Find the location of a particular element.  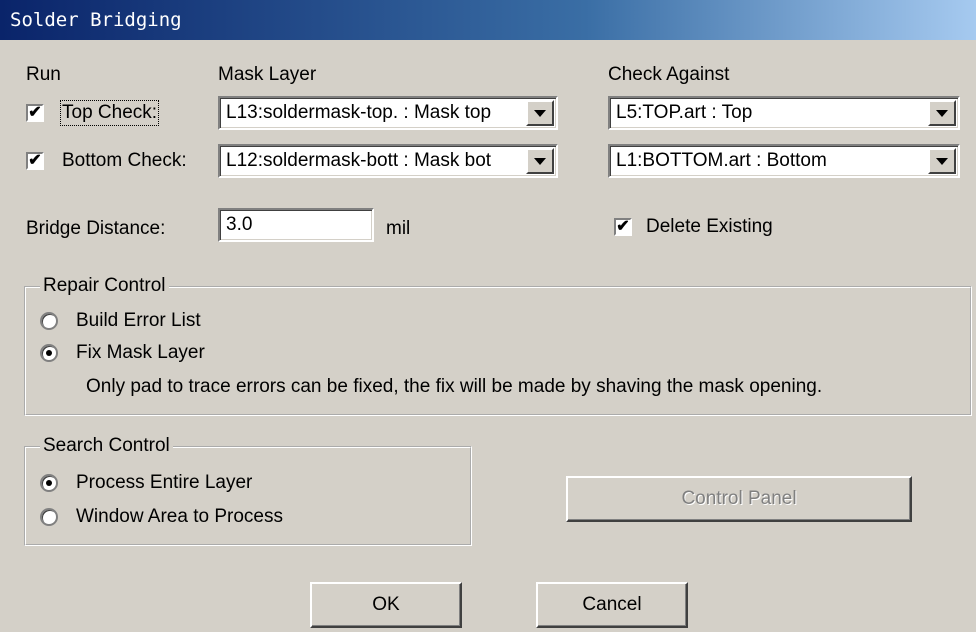

bottom-check-against-select: L1:BOTTOM.art : Bottom is located at coordinates (784, 161).